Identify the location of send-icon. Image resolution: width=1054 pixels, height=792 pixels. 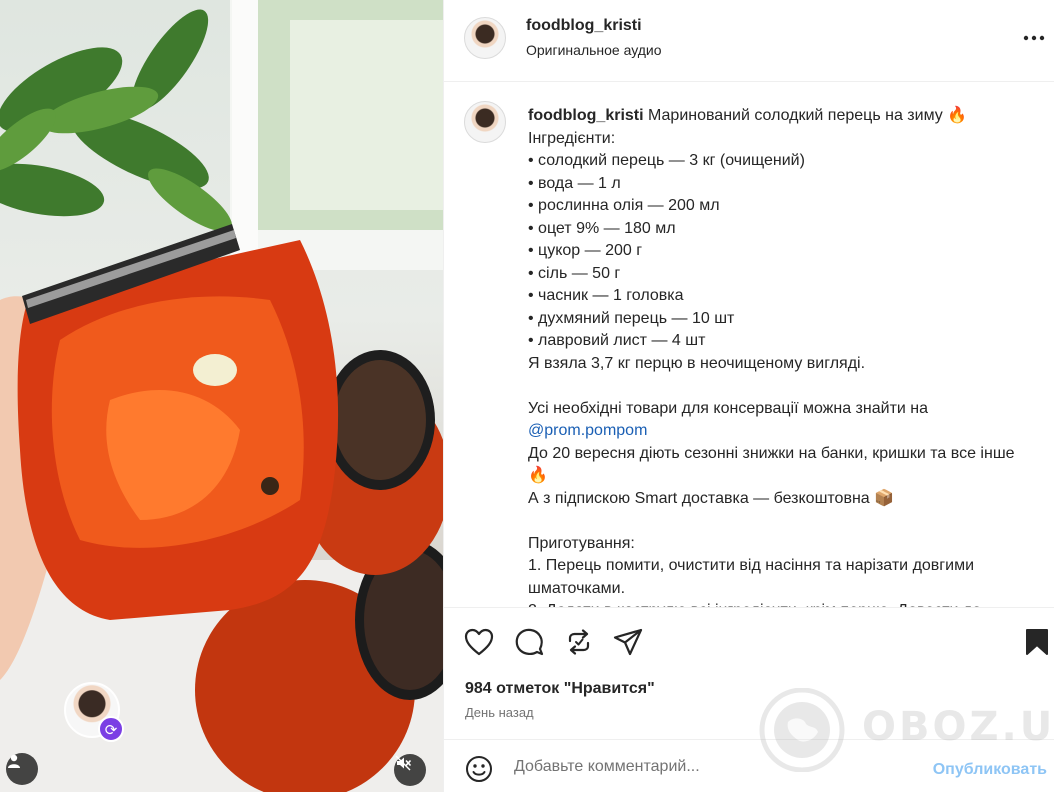
(628, 642).